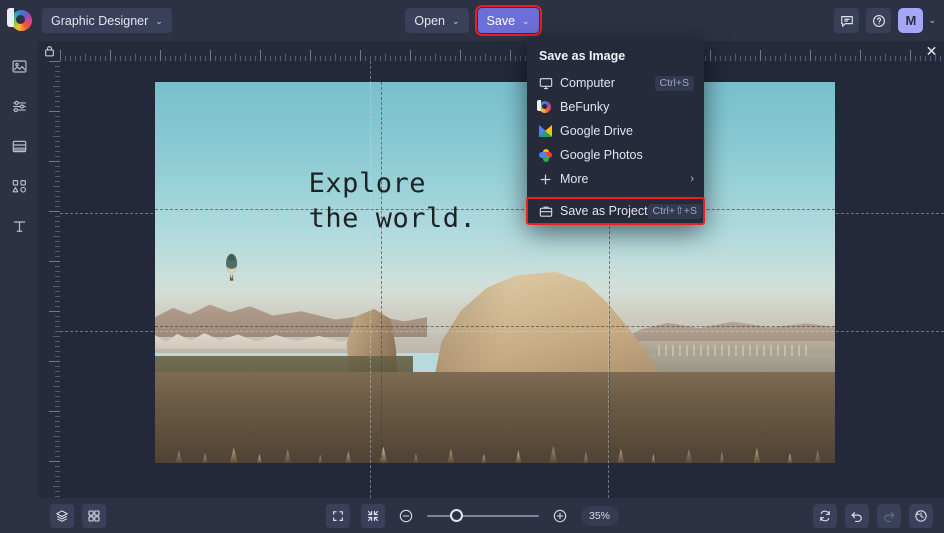  I want to click on history-button, so click(921, 515).